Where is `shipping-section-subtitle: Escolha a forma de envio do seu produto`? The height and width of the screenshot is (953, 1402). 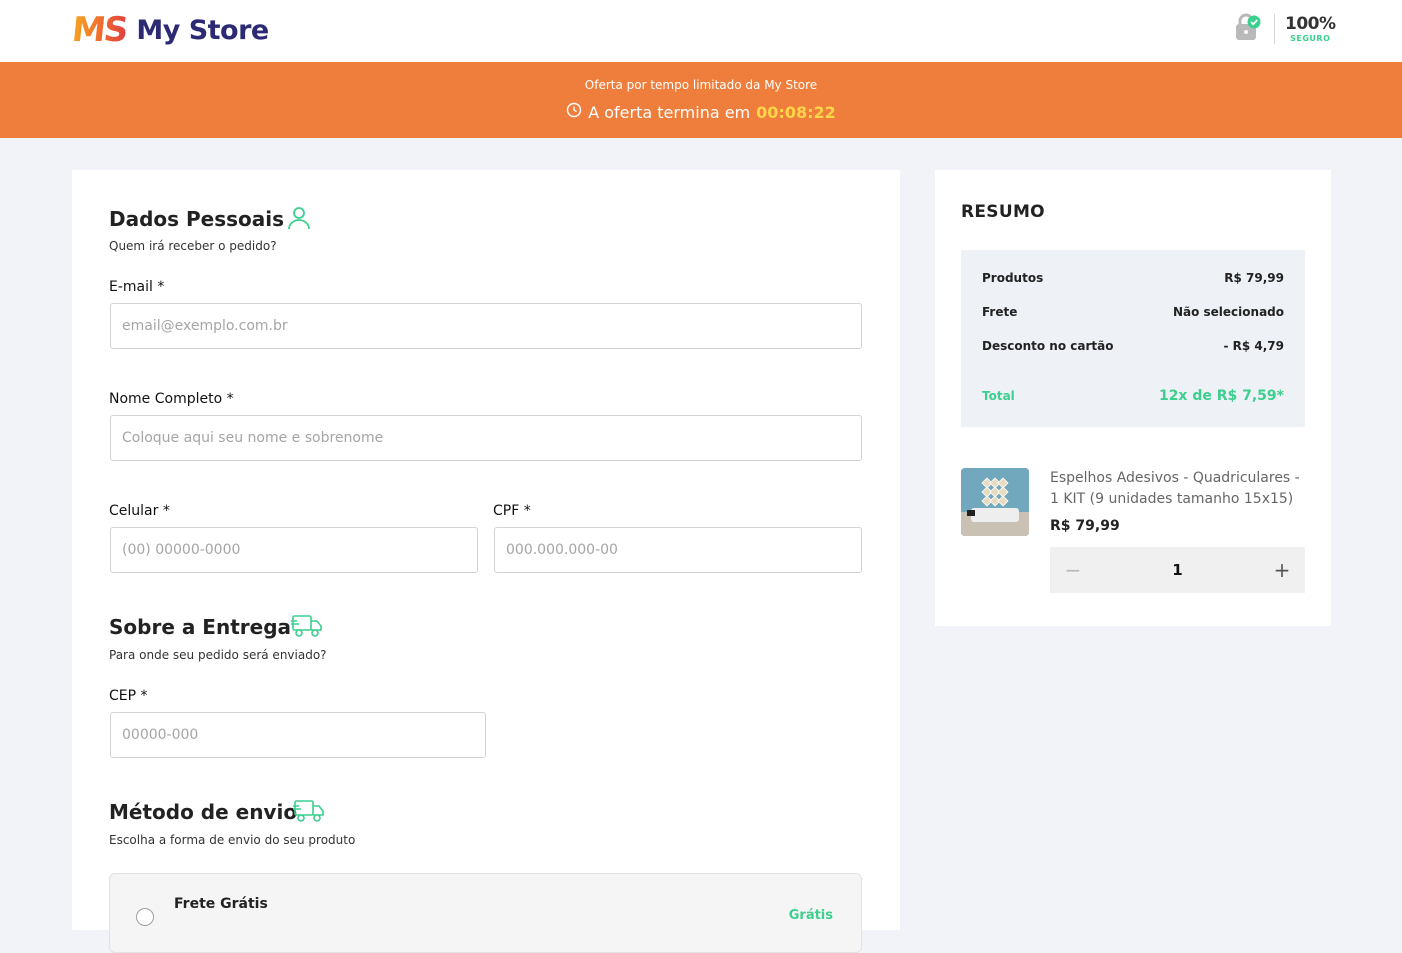
shipping-section-subtitle: Escolha a forma de envio do seu produto is located at coordinates (232, 840).